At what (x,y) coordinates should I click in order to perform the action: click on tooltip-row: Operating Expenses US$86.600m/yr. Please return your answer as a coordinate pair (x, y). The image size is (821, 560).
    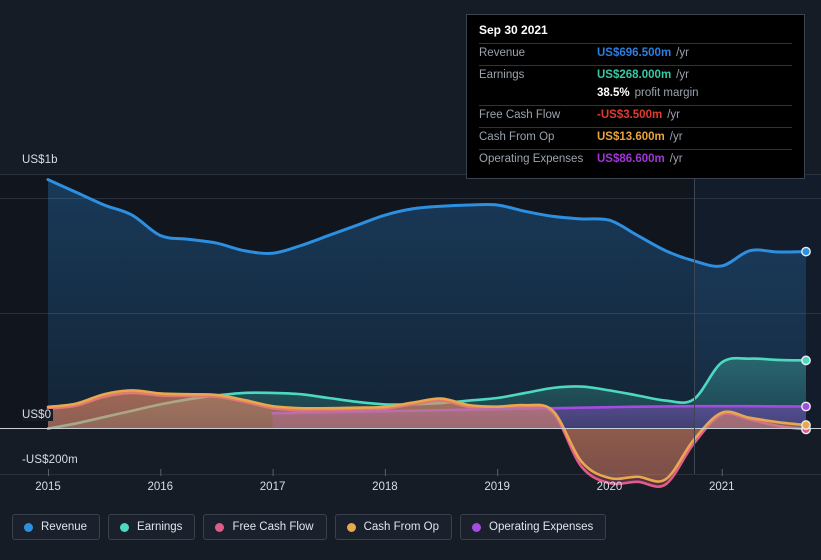
    Looking at the image, I should click on (635, 160).